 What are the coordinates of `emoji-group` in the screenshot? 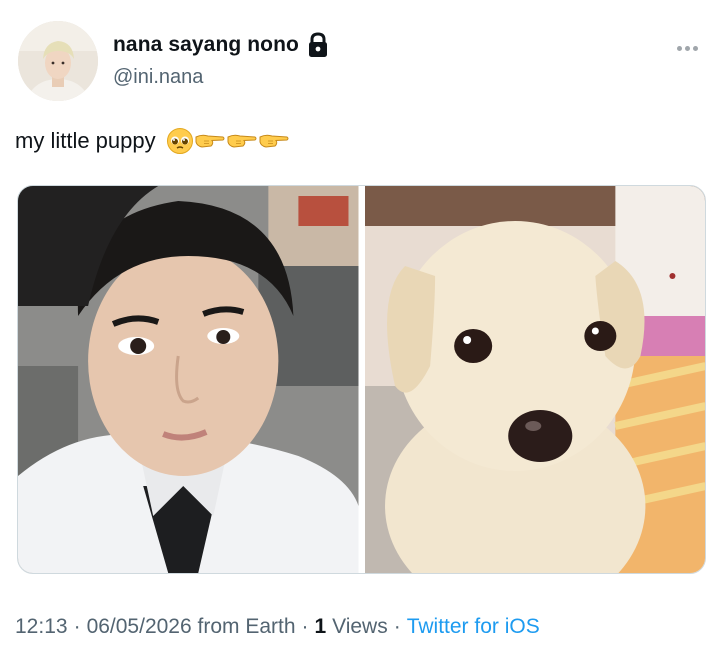 It's located at (228, 141).